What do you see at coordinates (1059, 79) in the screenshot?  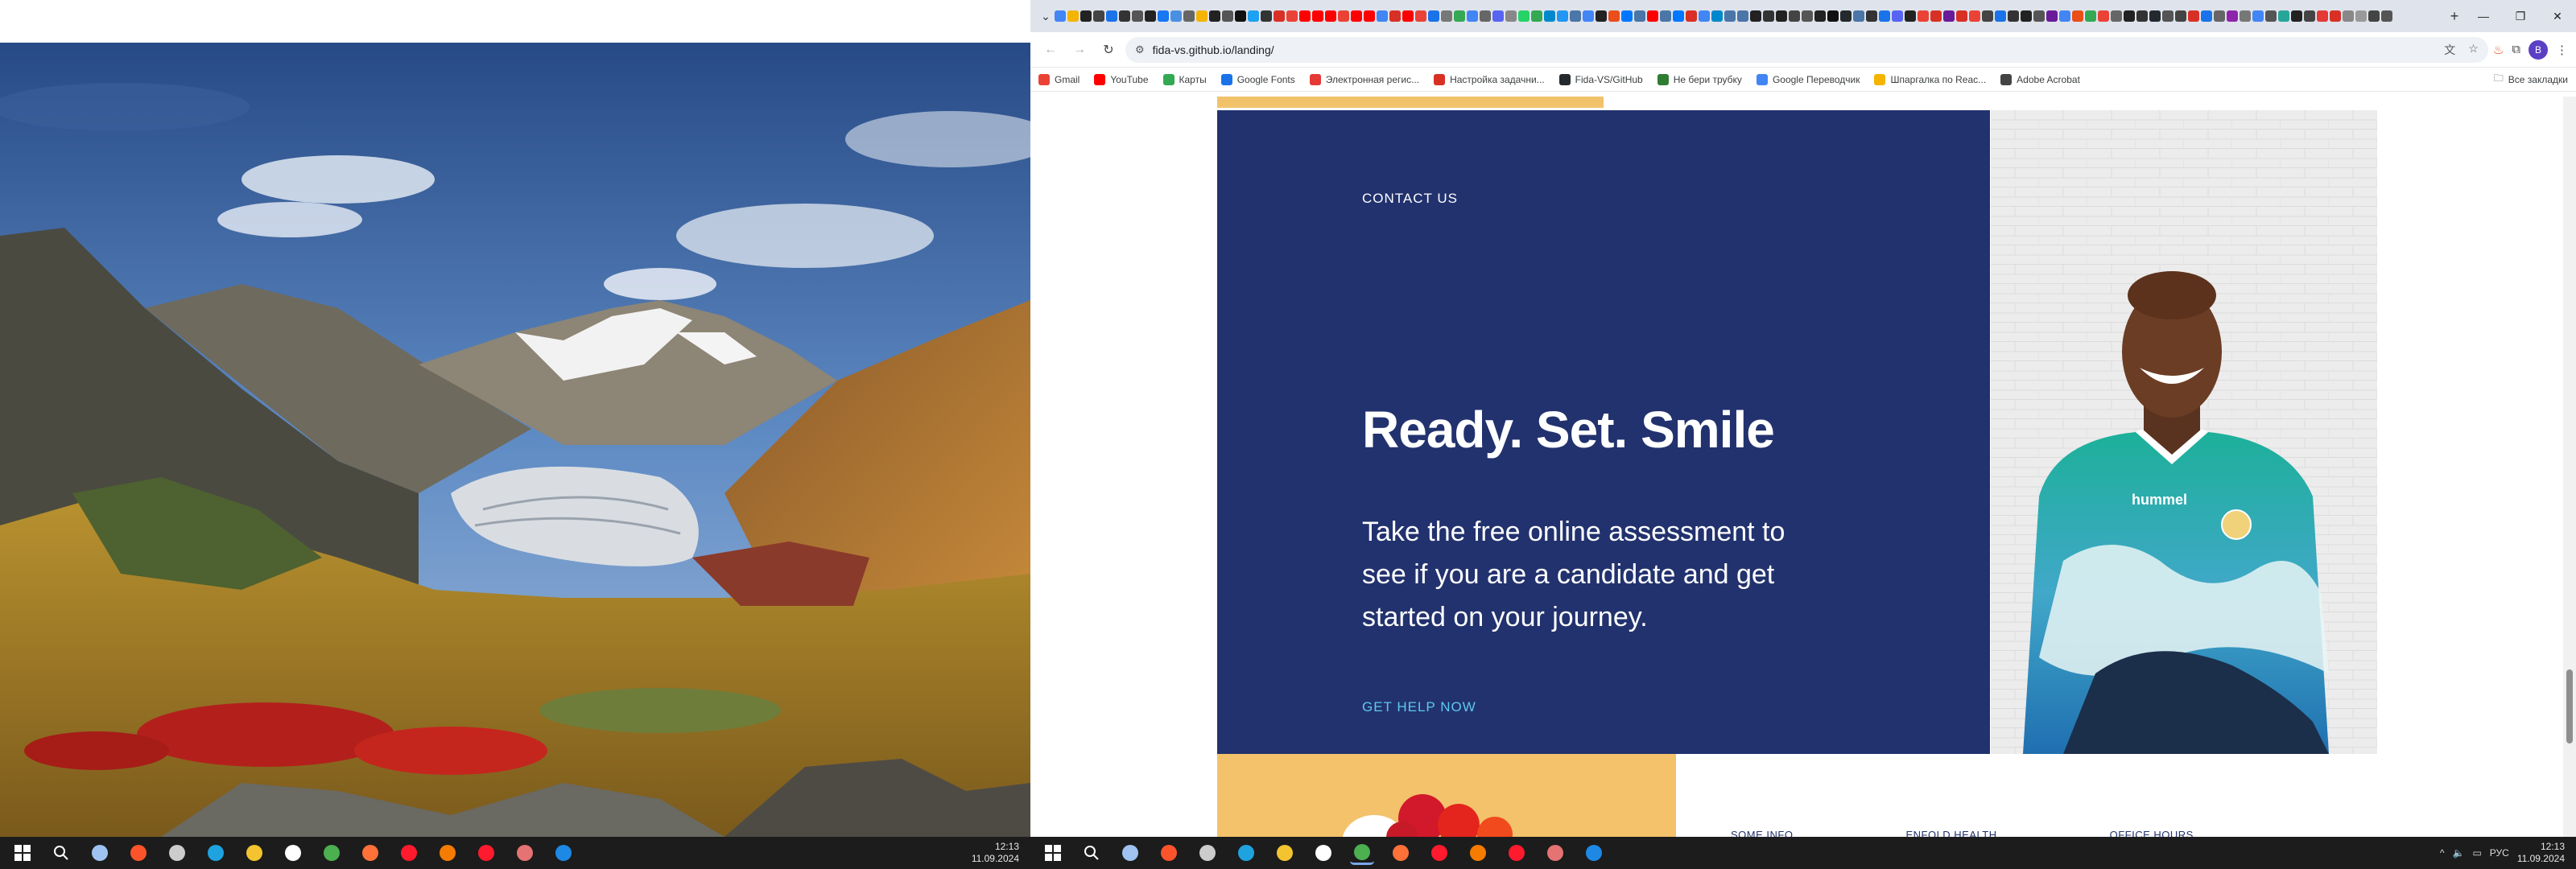 I see `bookmark-item: Gmail` at bounding box center [1059, 79].